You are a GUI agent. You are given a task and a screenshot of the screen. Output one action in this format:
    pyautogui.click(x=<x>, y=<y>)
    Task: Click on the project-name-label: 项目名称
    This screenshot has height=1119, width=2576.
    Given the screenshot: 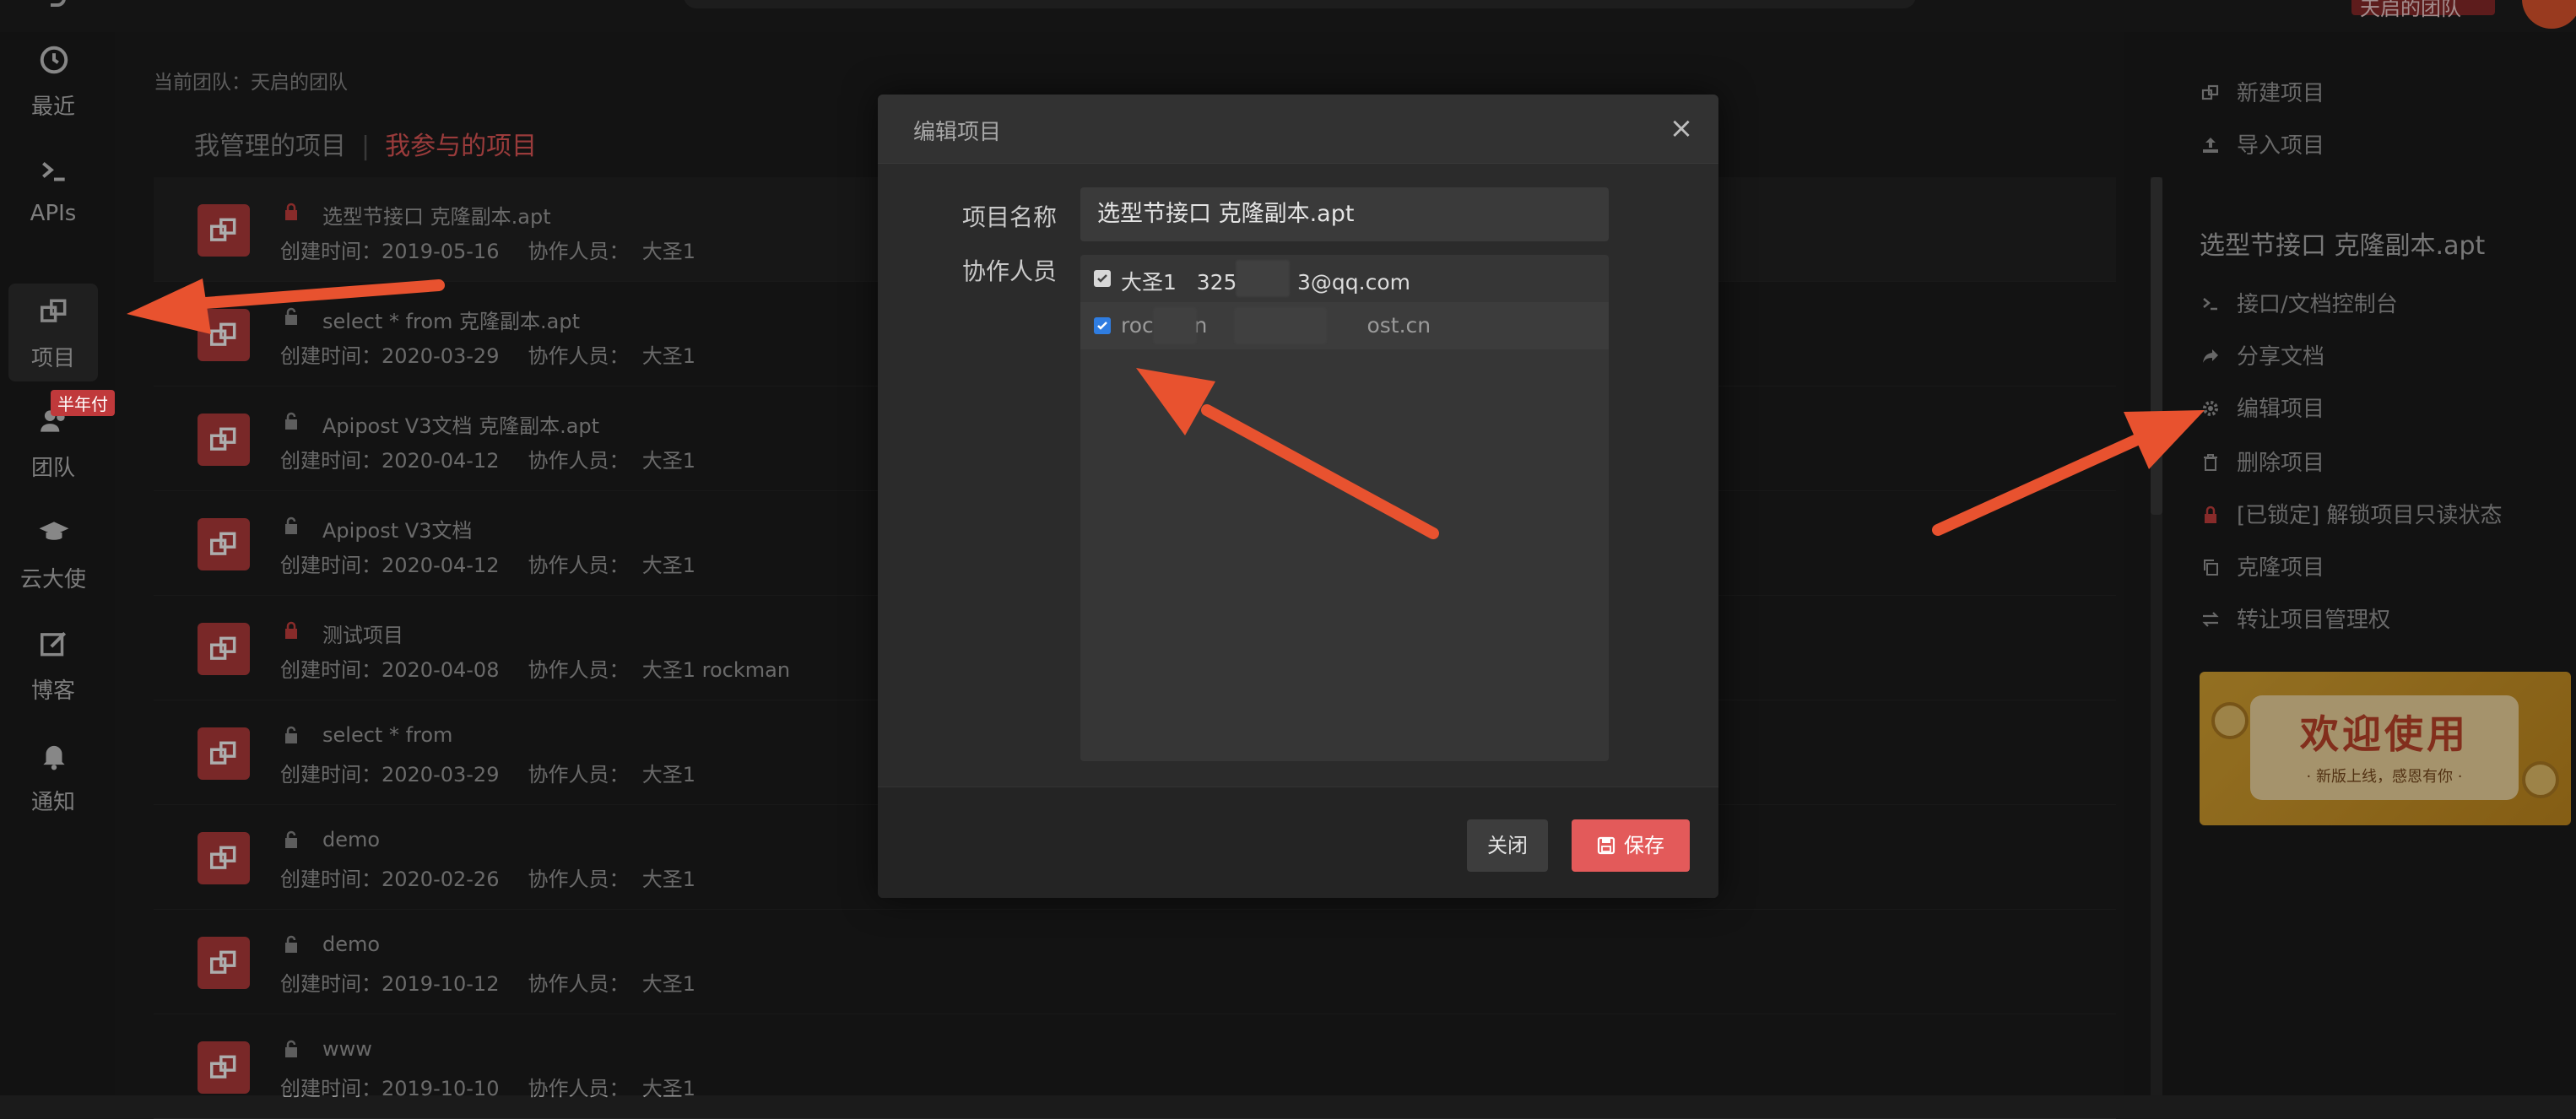 What is the action you would take?
    pyautogui.click(x=1010, y=217)
    